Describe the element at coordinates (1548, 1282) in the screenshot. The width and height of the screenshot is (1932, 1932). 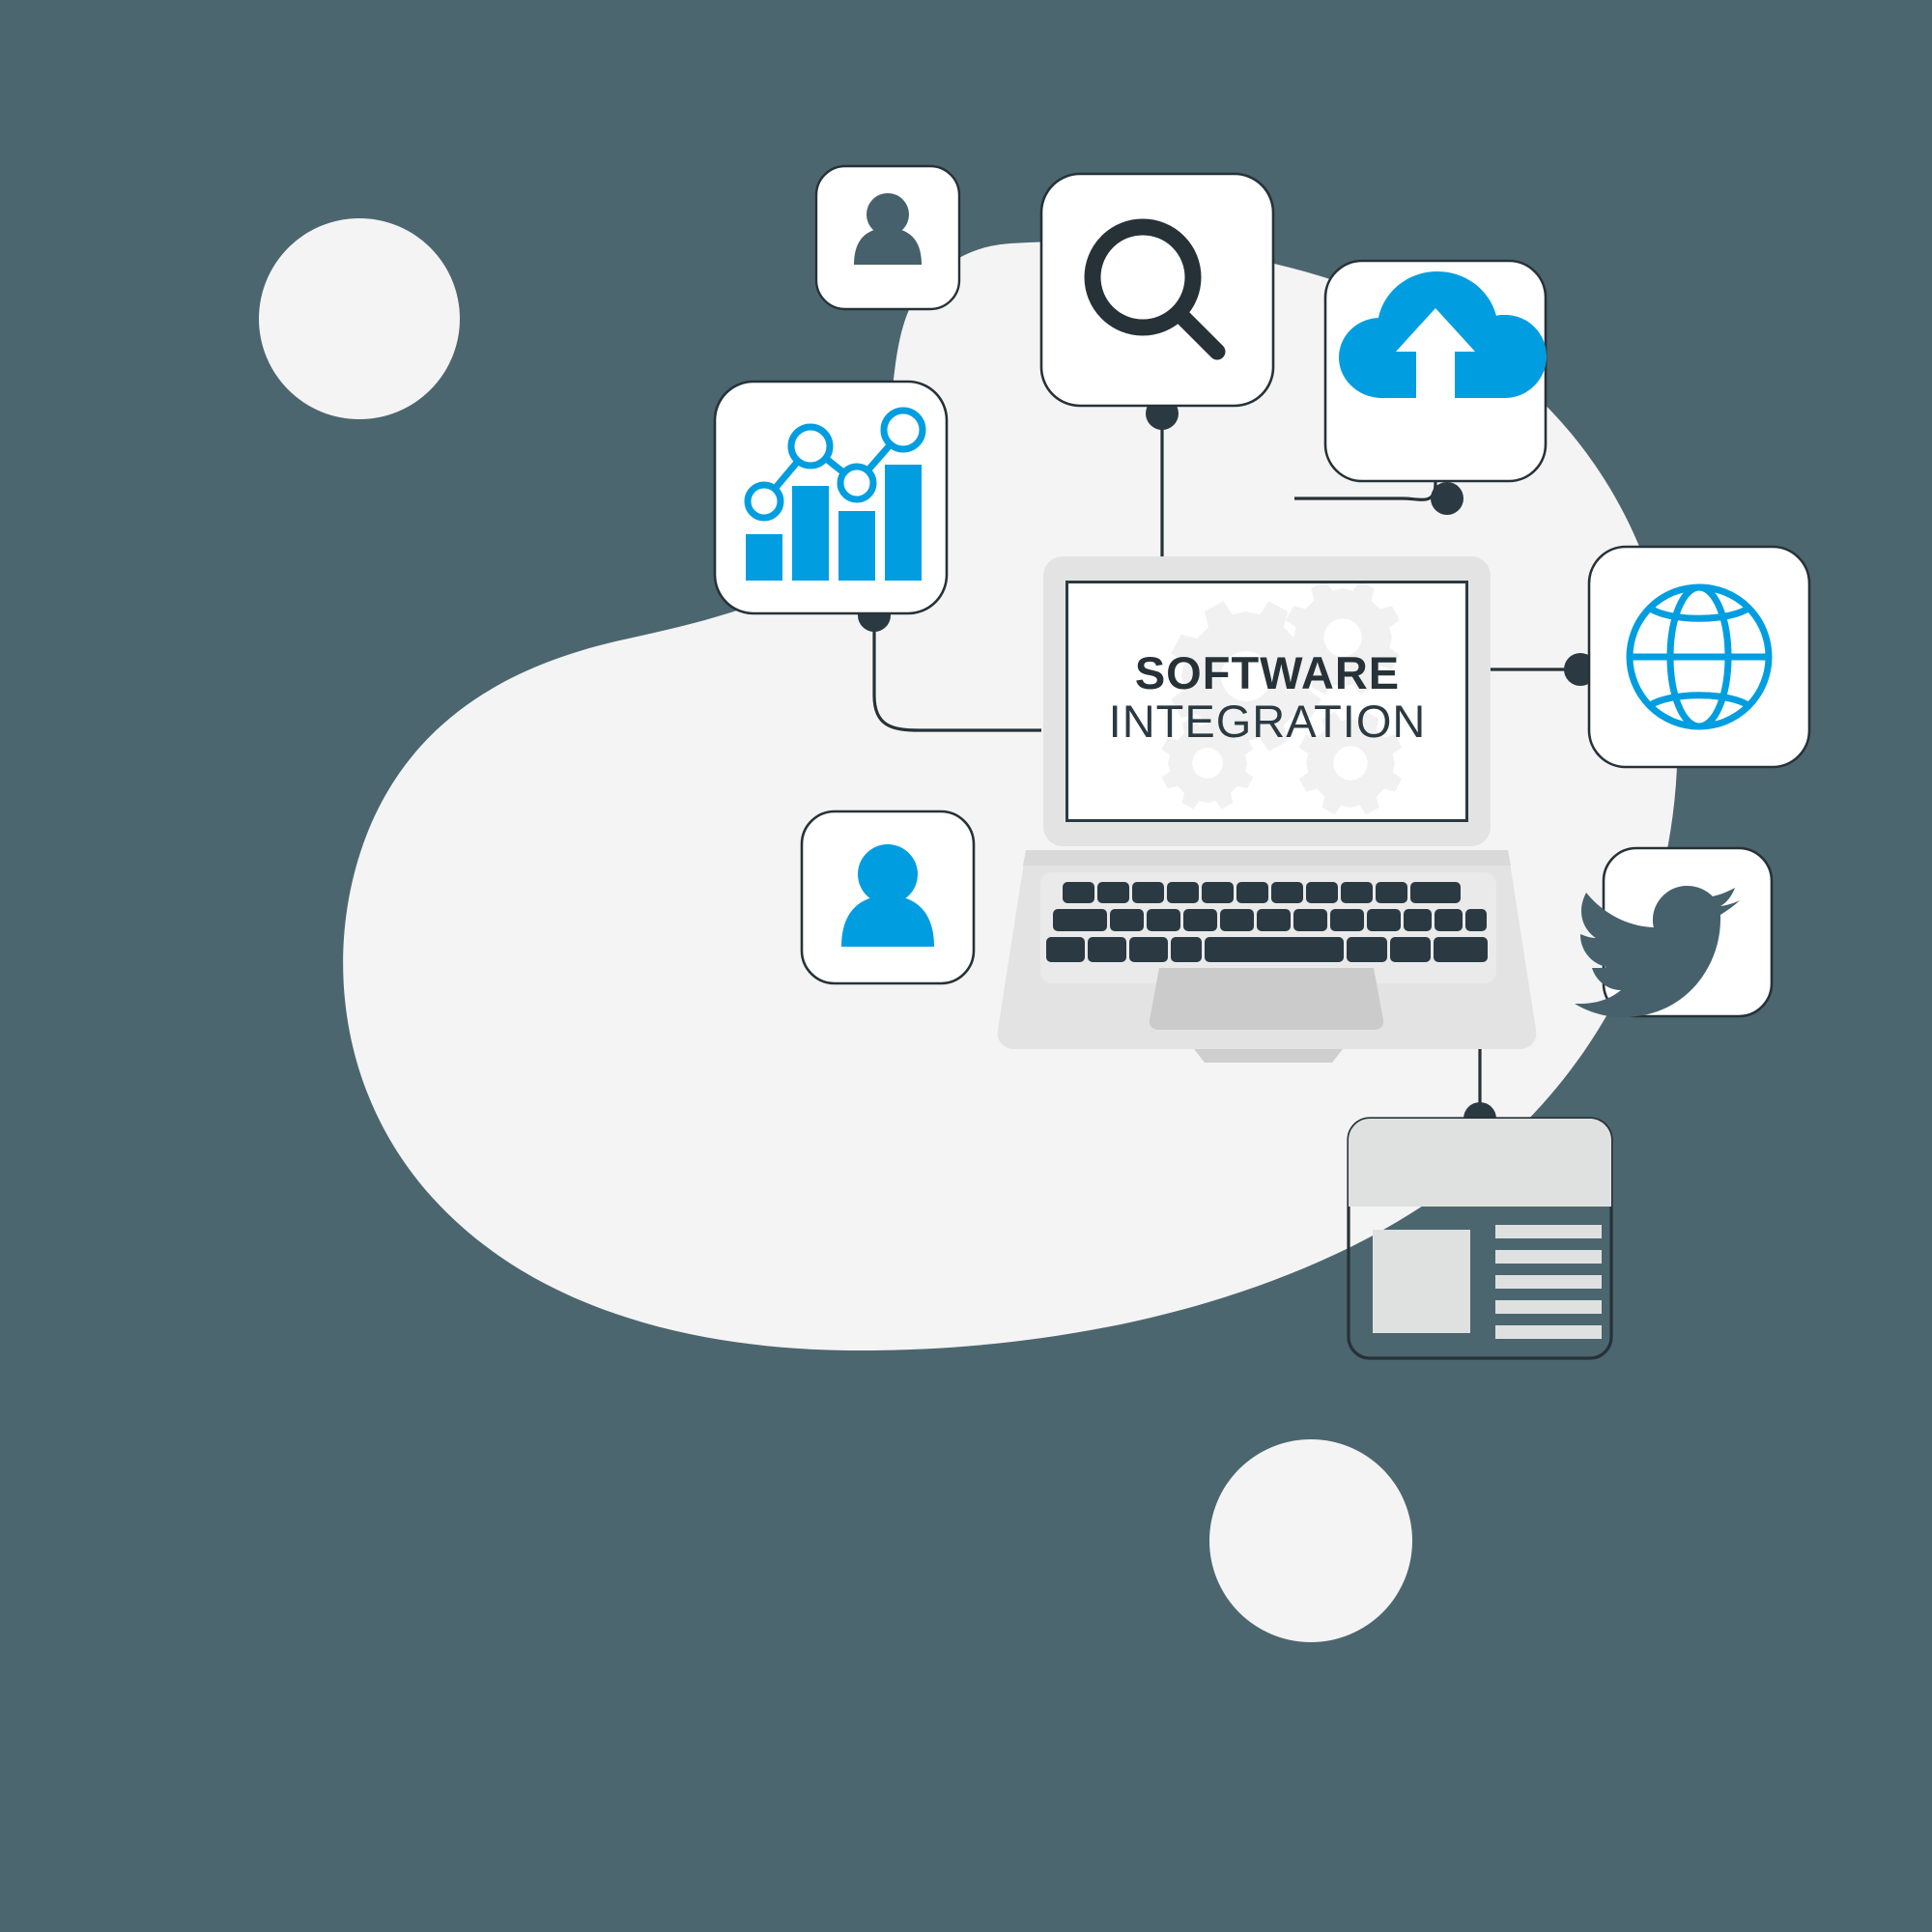
I see `browser-text-lines` at that location.